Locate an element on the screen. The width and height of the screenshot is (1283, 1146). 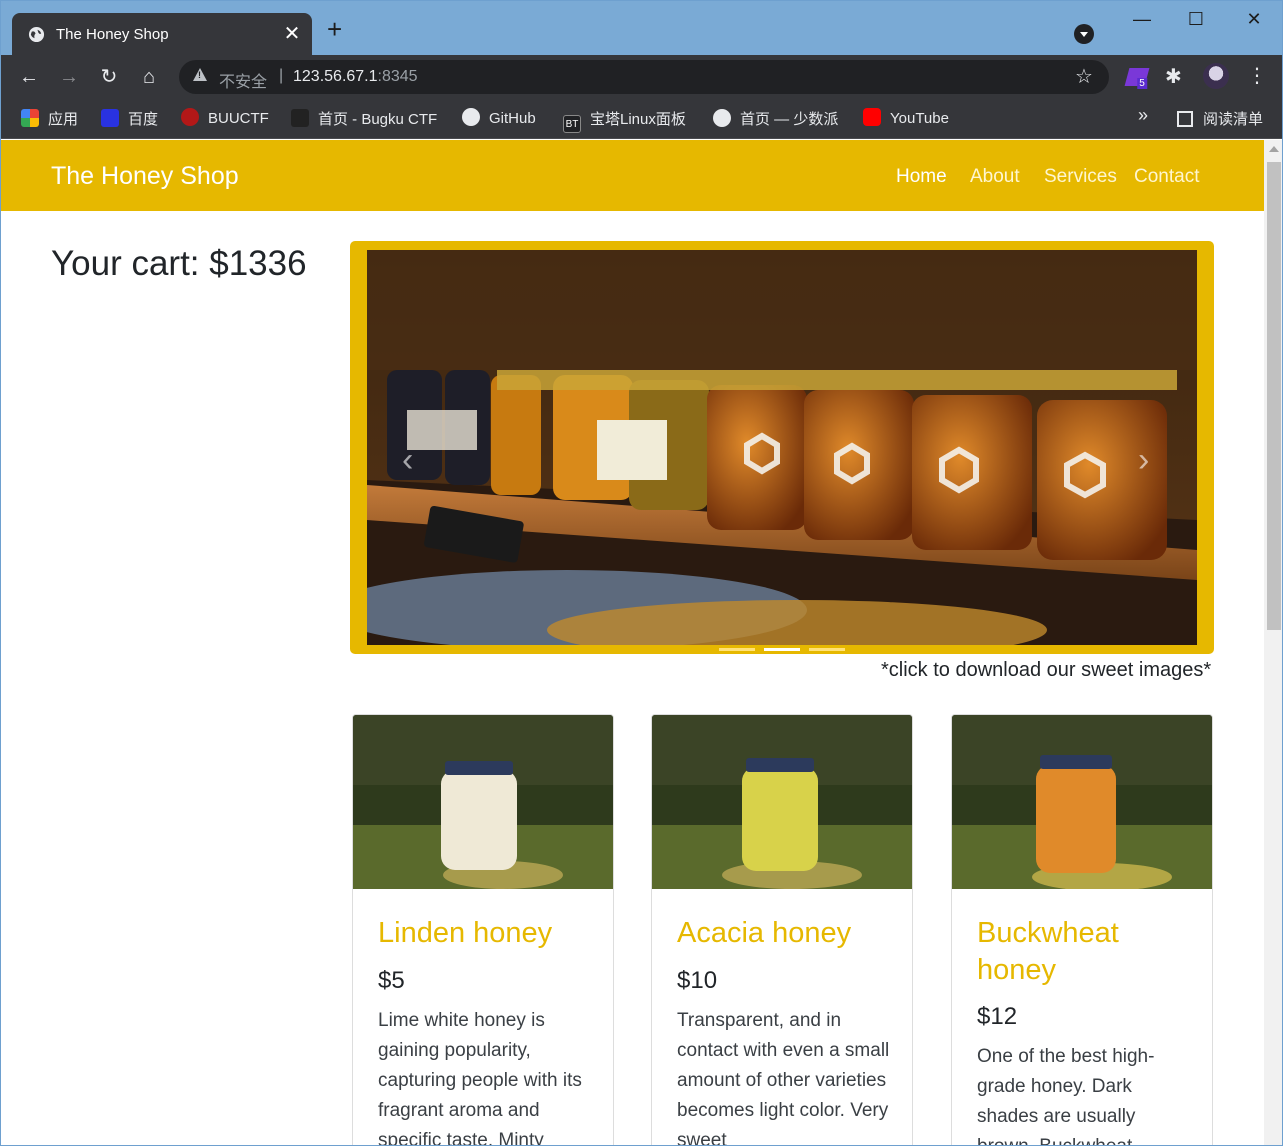
carousel-indicator-active is located at coordinates (782, 649).